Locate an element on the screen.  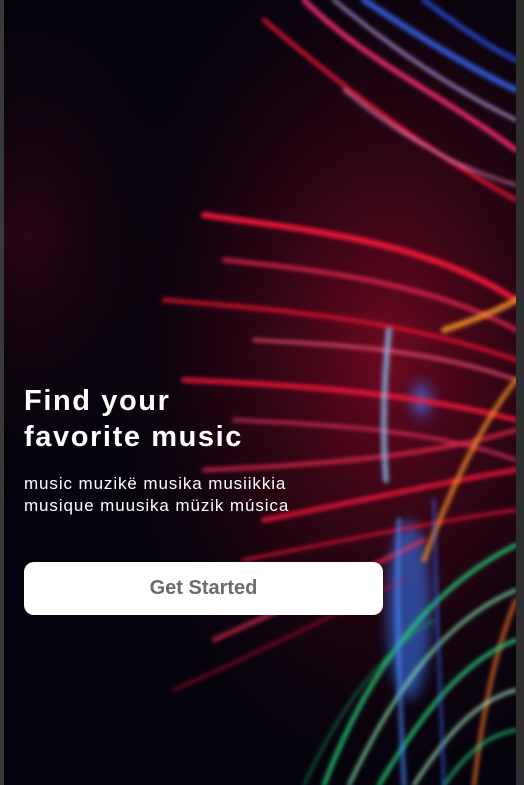
hero-title: Find your favorite music is located at coordinates (214, 419).